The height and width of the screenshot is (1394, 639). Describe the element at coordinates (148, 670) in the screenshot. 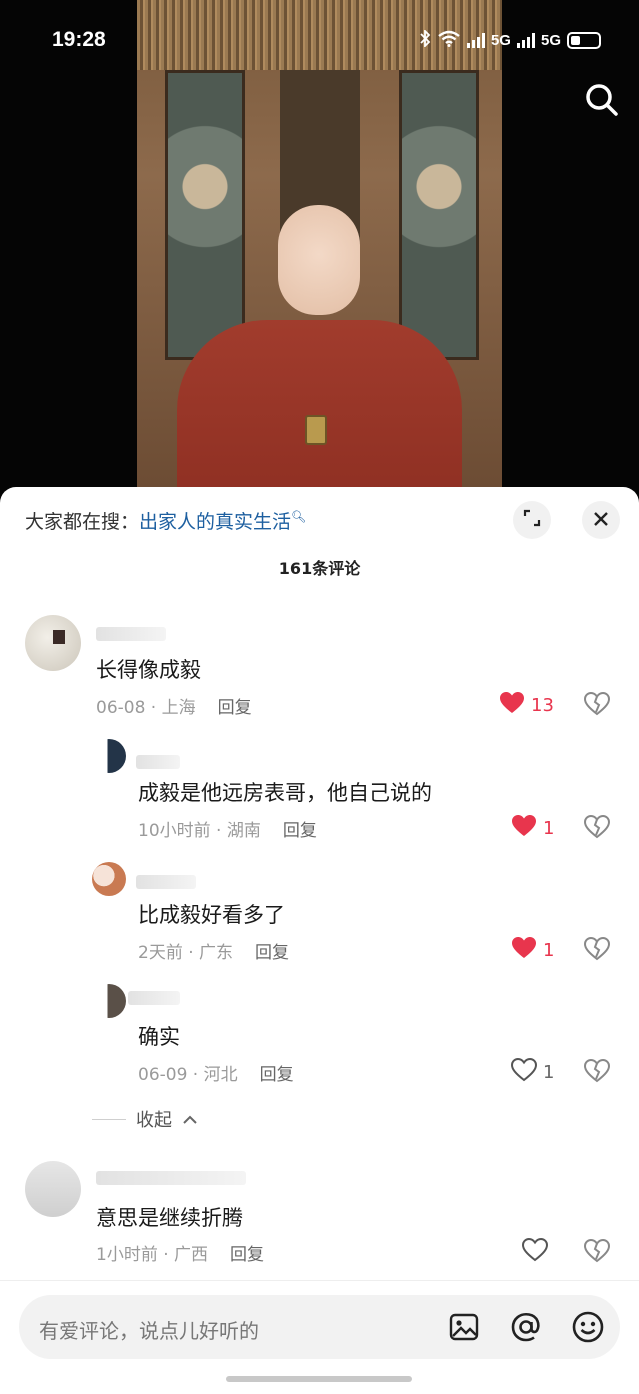

I see `comment-text: 长得像成毅` at that location.